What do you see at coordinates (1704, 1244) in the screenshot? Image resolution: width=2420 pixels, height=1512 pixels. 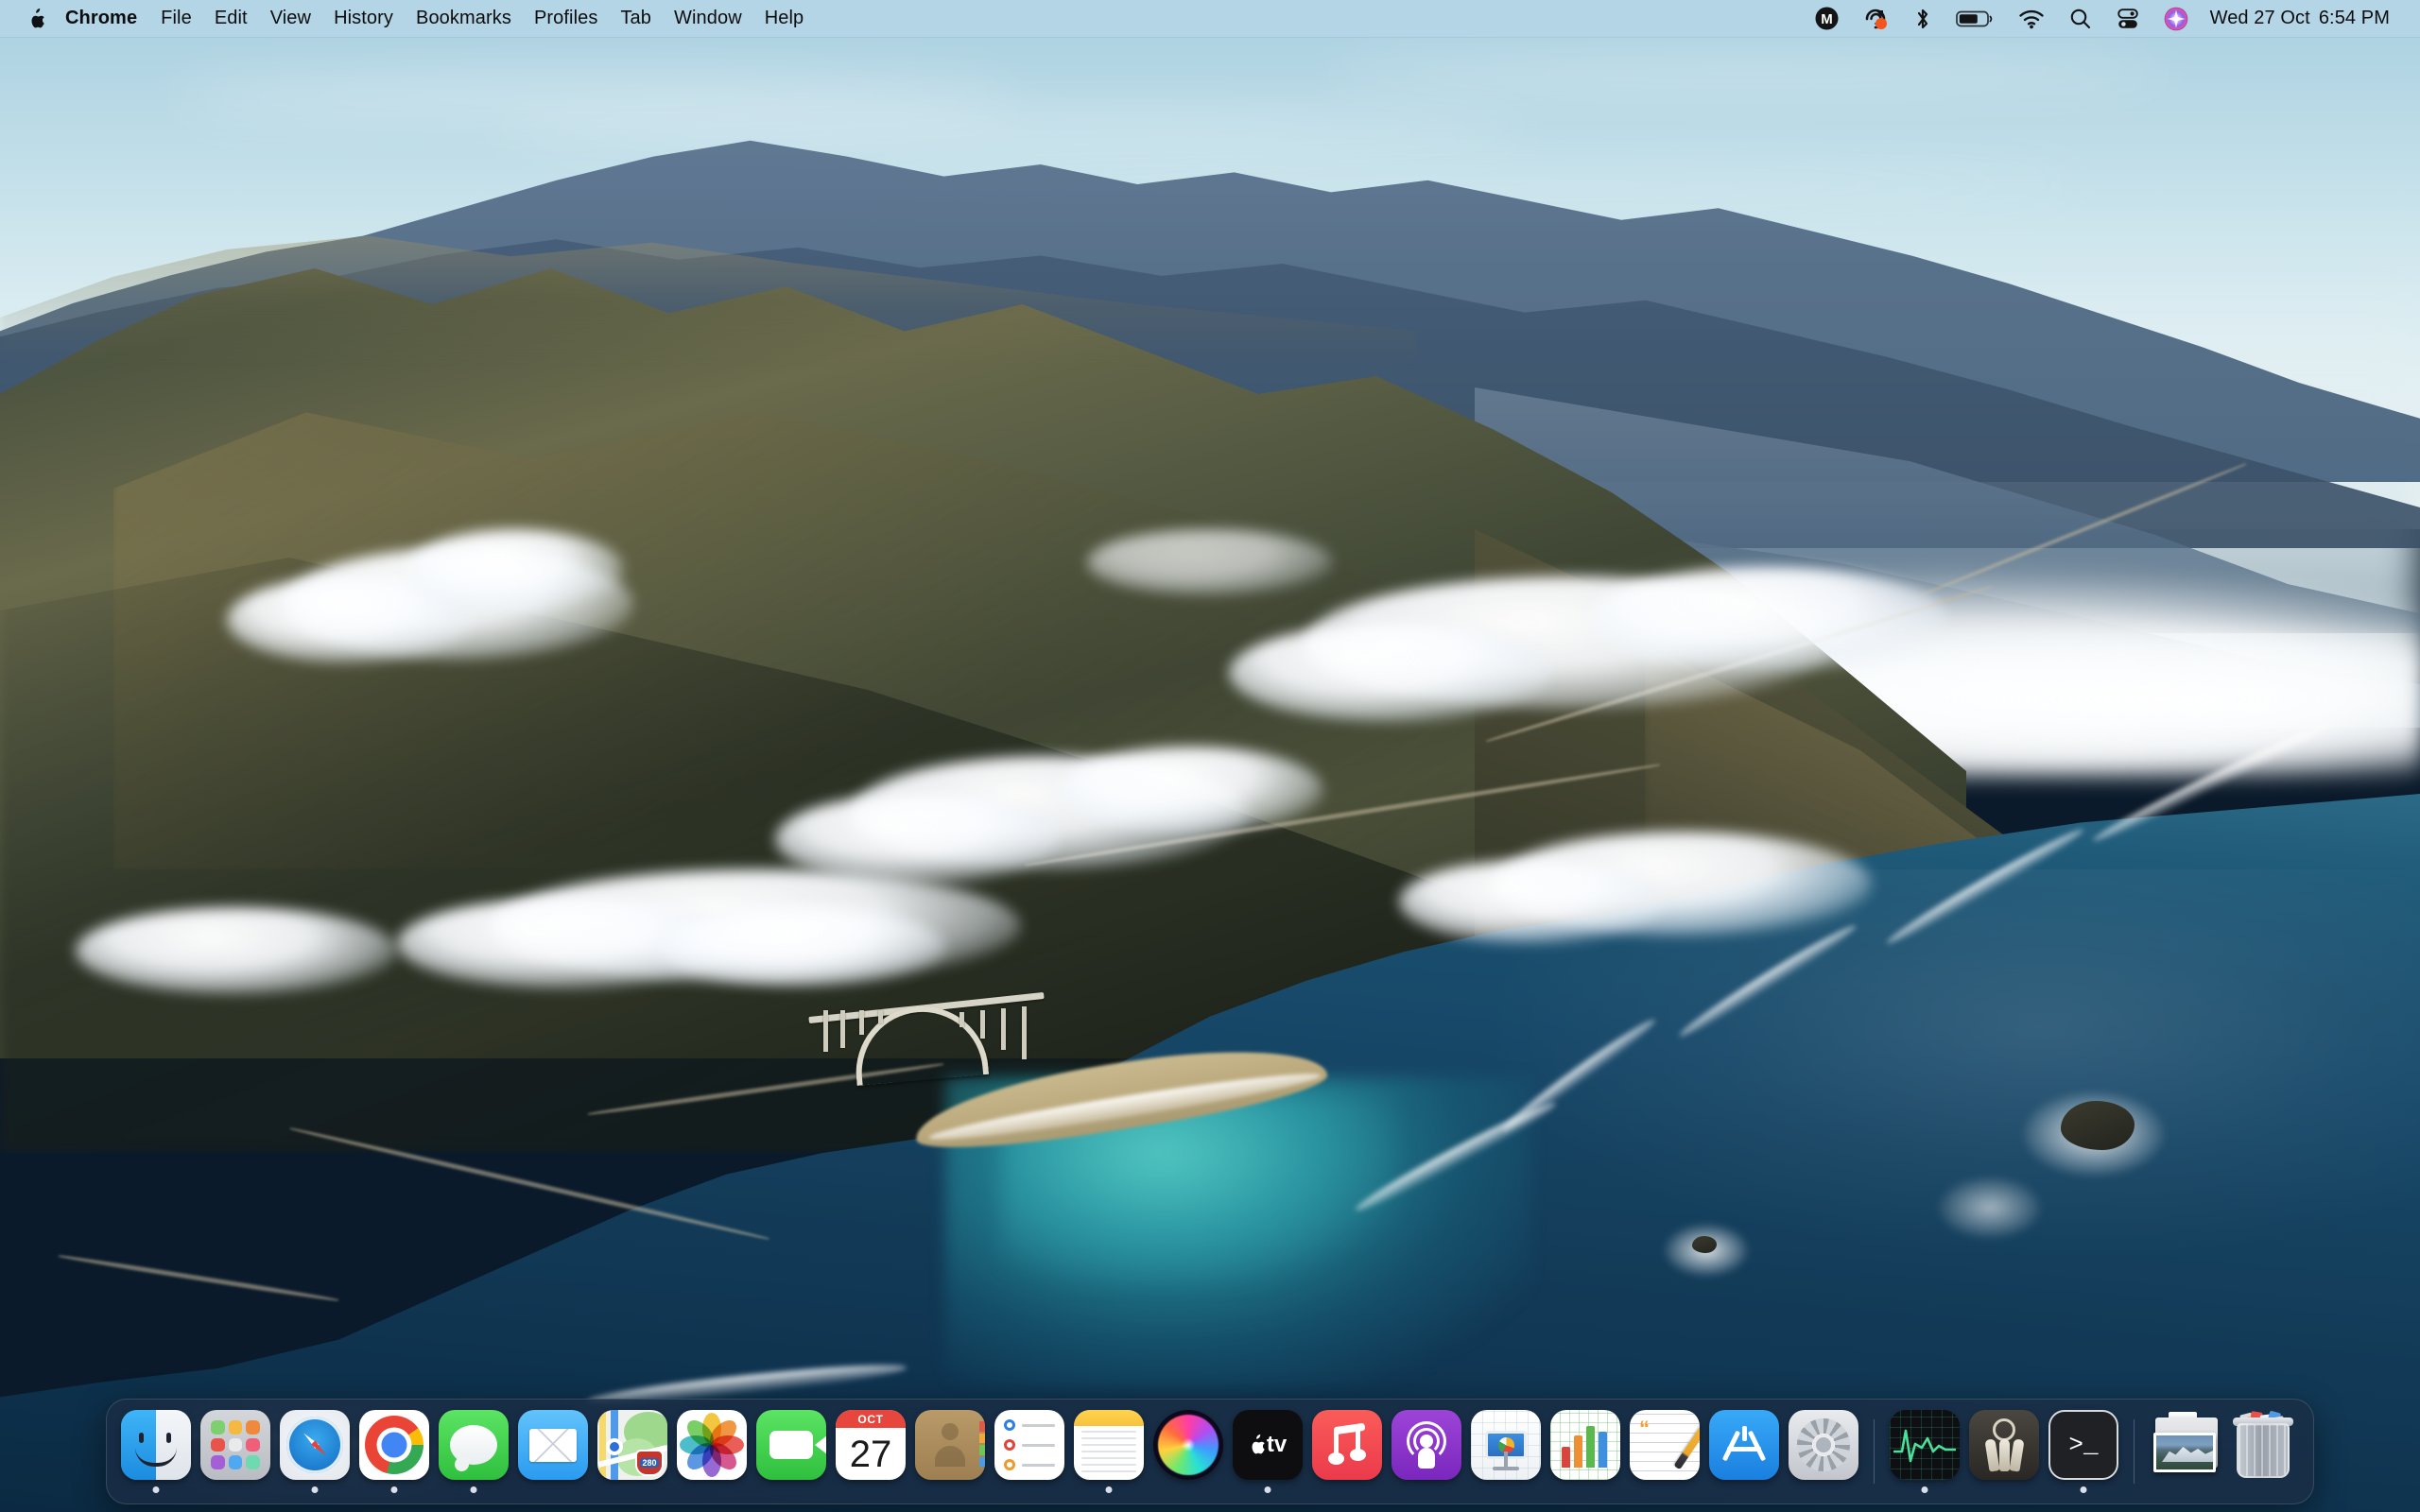 I see `sea-rock` at bounding box center [1704, 1244].